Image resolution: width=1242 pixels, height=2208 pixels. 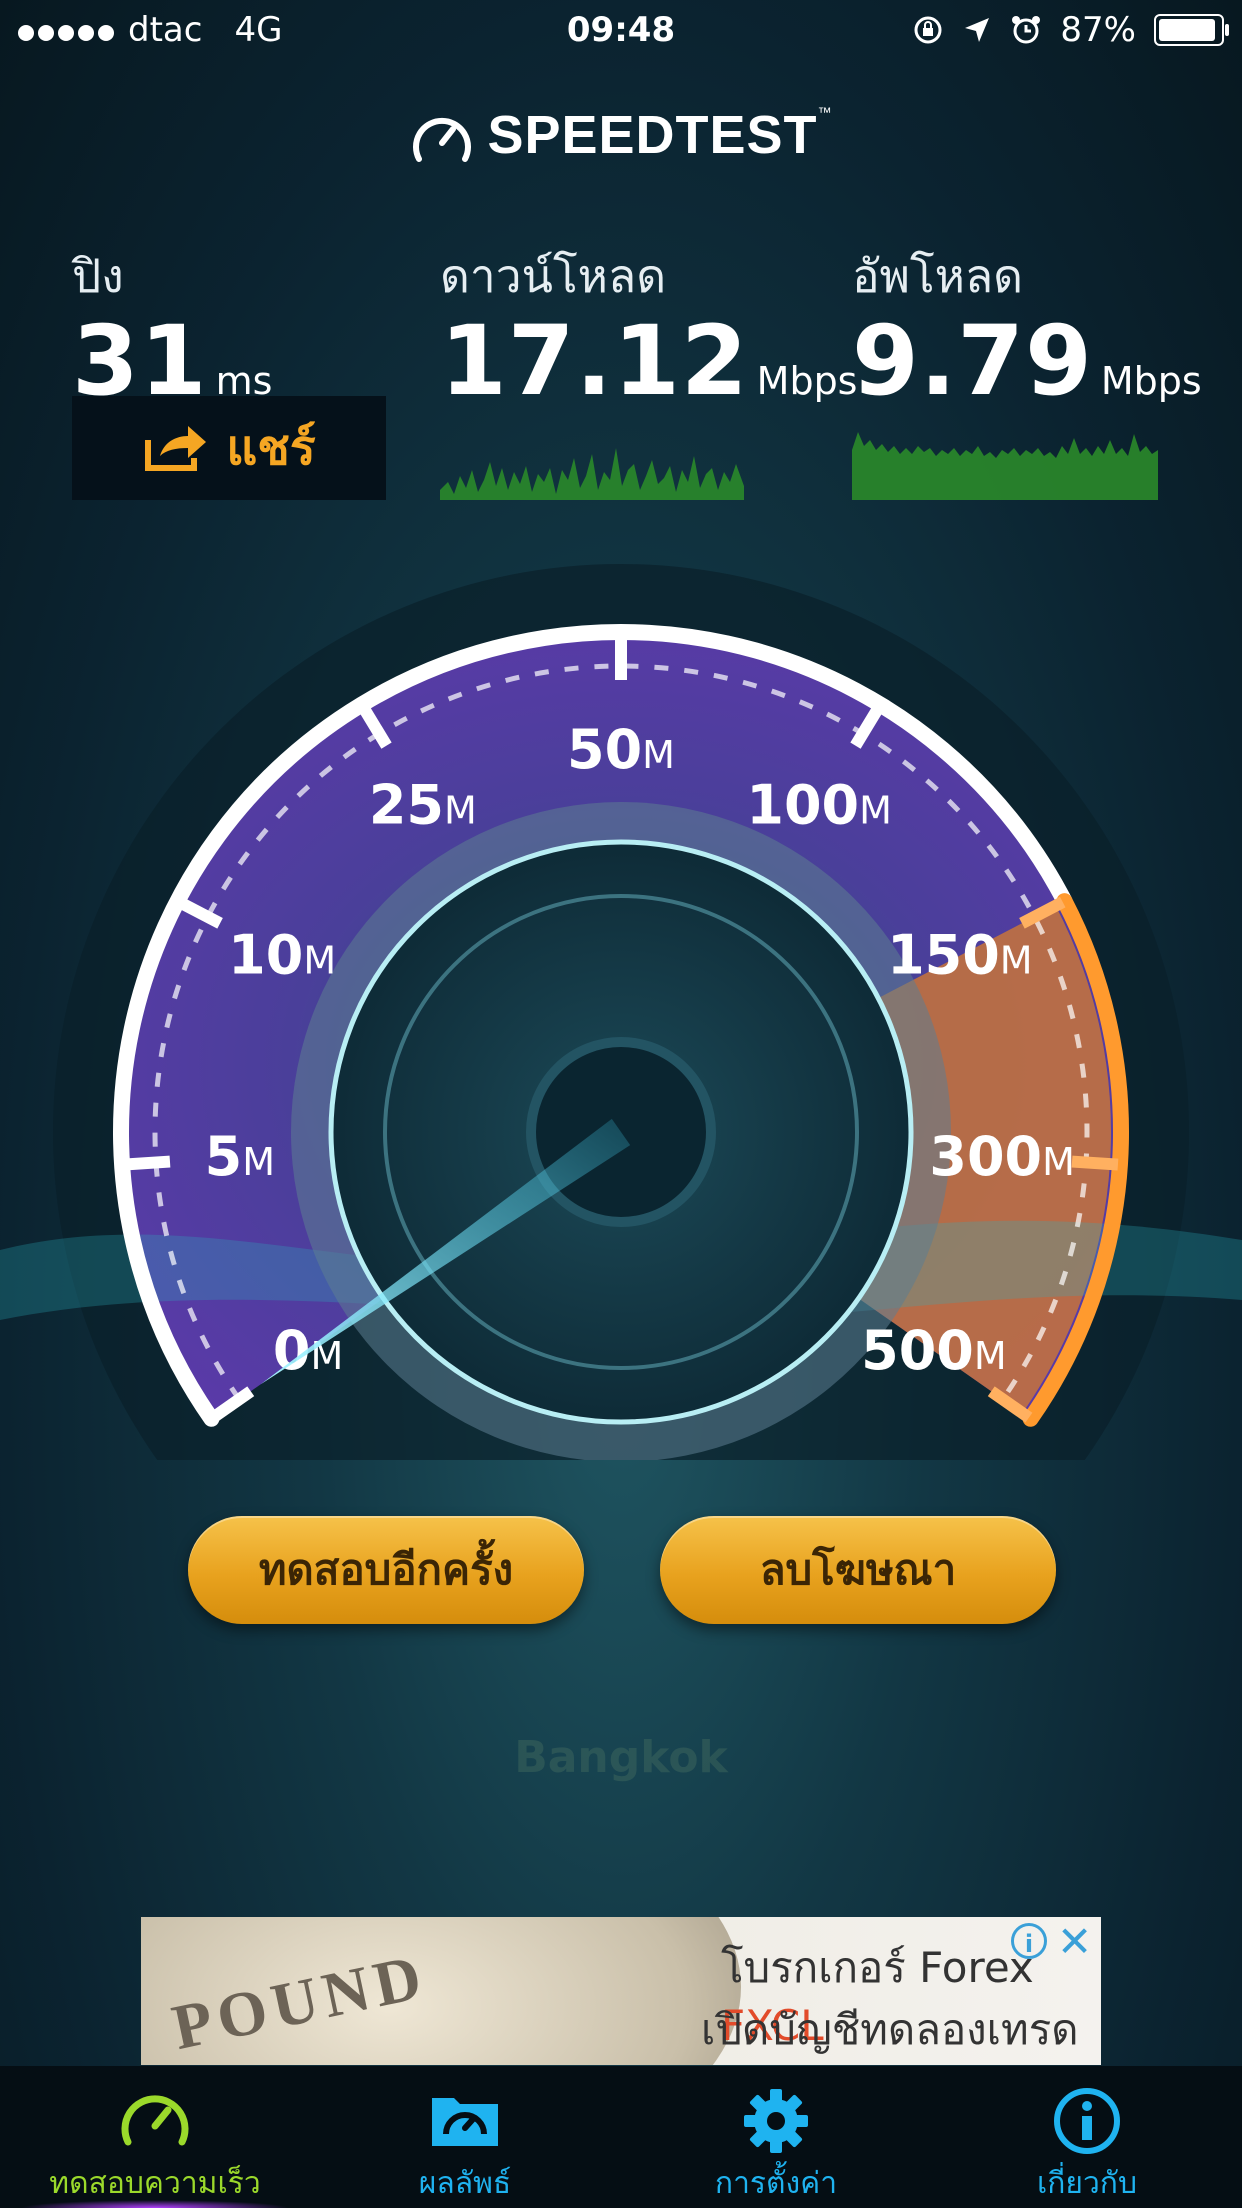 What do you see at coordinates (1087, 2121) in the screenshot?
I see `info-icon` at bounding box center [1087, 2121].